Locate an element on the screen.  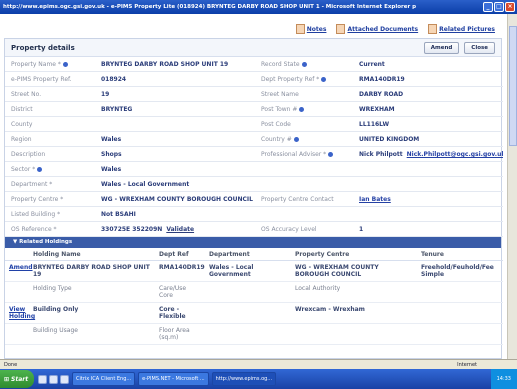
mail-icon is located at coordinates (64, 379).